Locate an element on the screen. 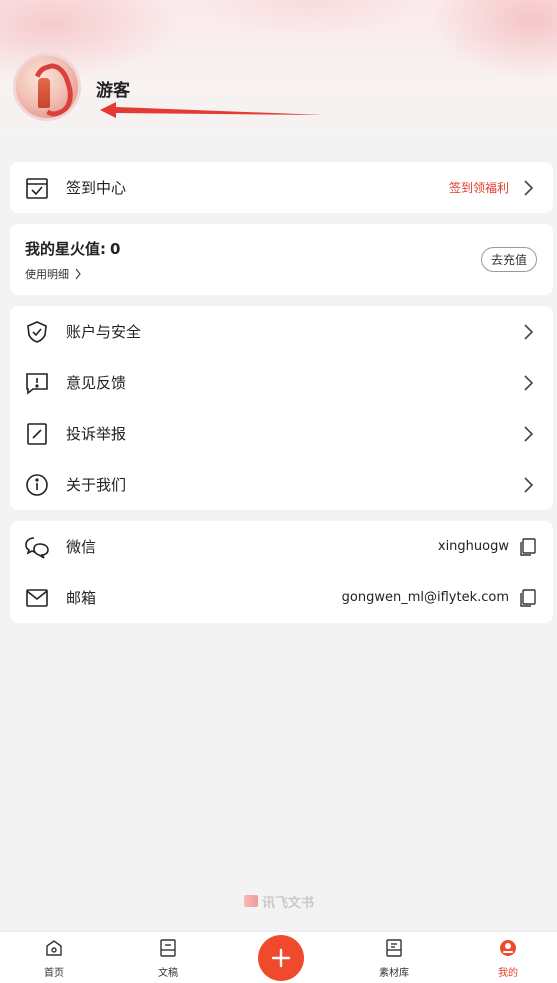 The image size is (557, 983). usage-detail-link: 使用明细 is located at coordinates (53, 274).